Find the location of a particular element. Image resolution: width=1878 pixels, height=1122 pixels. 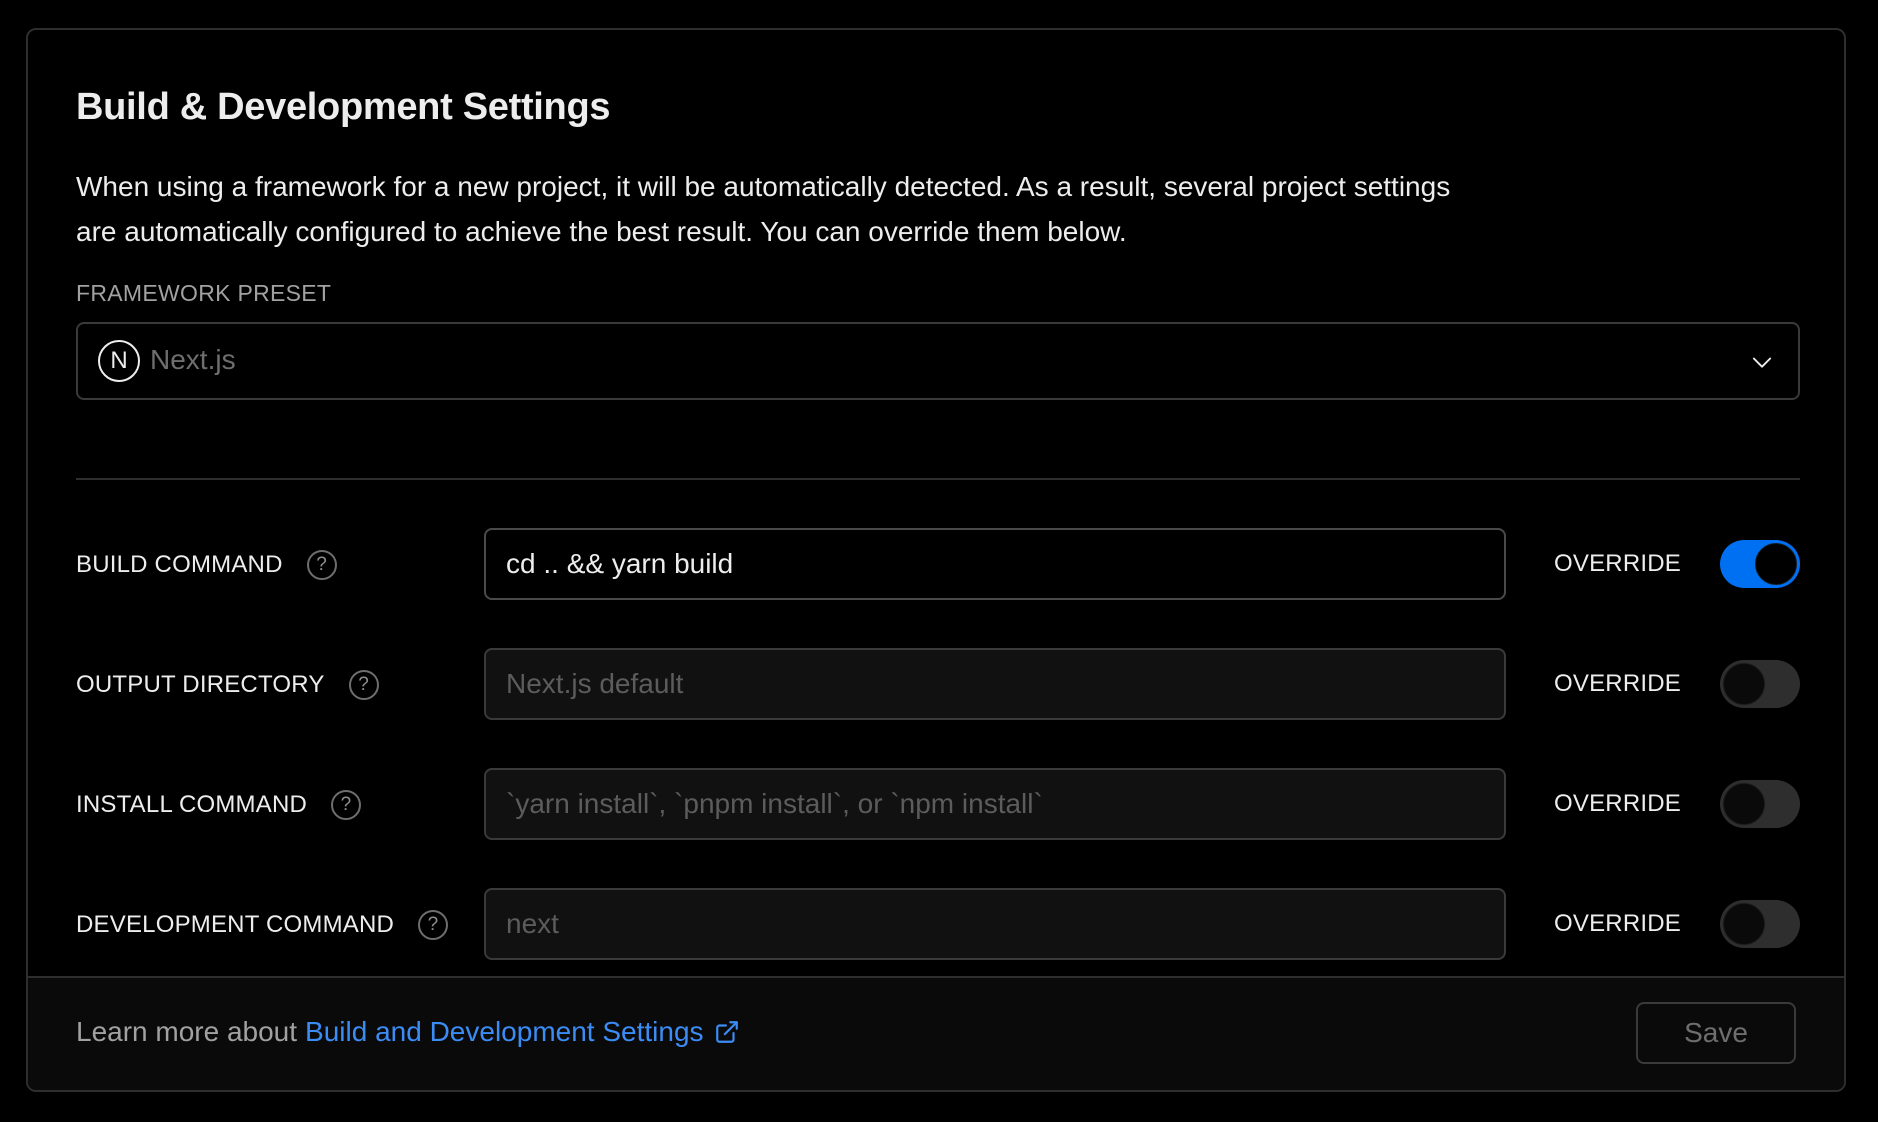

development-command-label-wrap: DEVELOPMENT COMMAND ? is located at coordinates (262, 925).